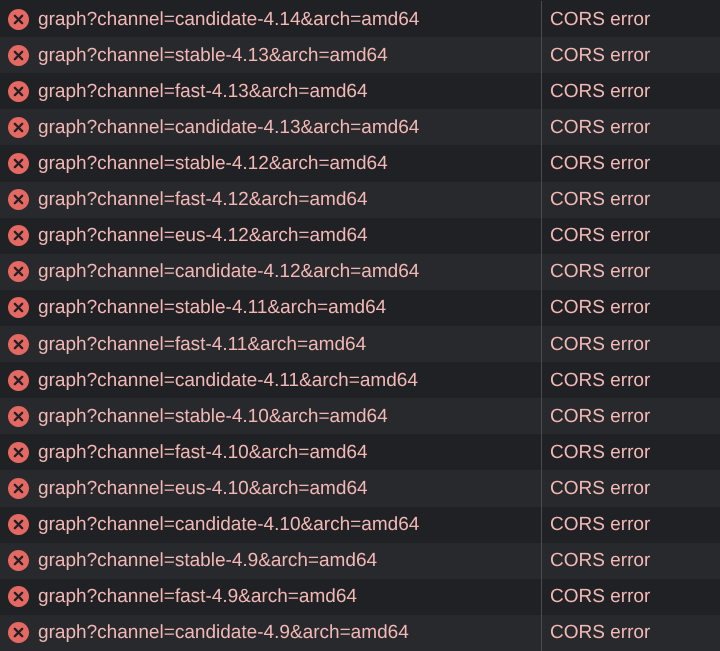 The width and height of the screenshot is (720, 651). Describe the element at coordinates (203, 200) in the screenshot. I see `request-name: graph?channel=fast-4.12&arch=amd64` at that location.